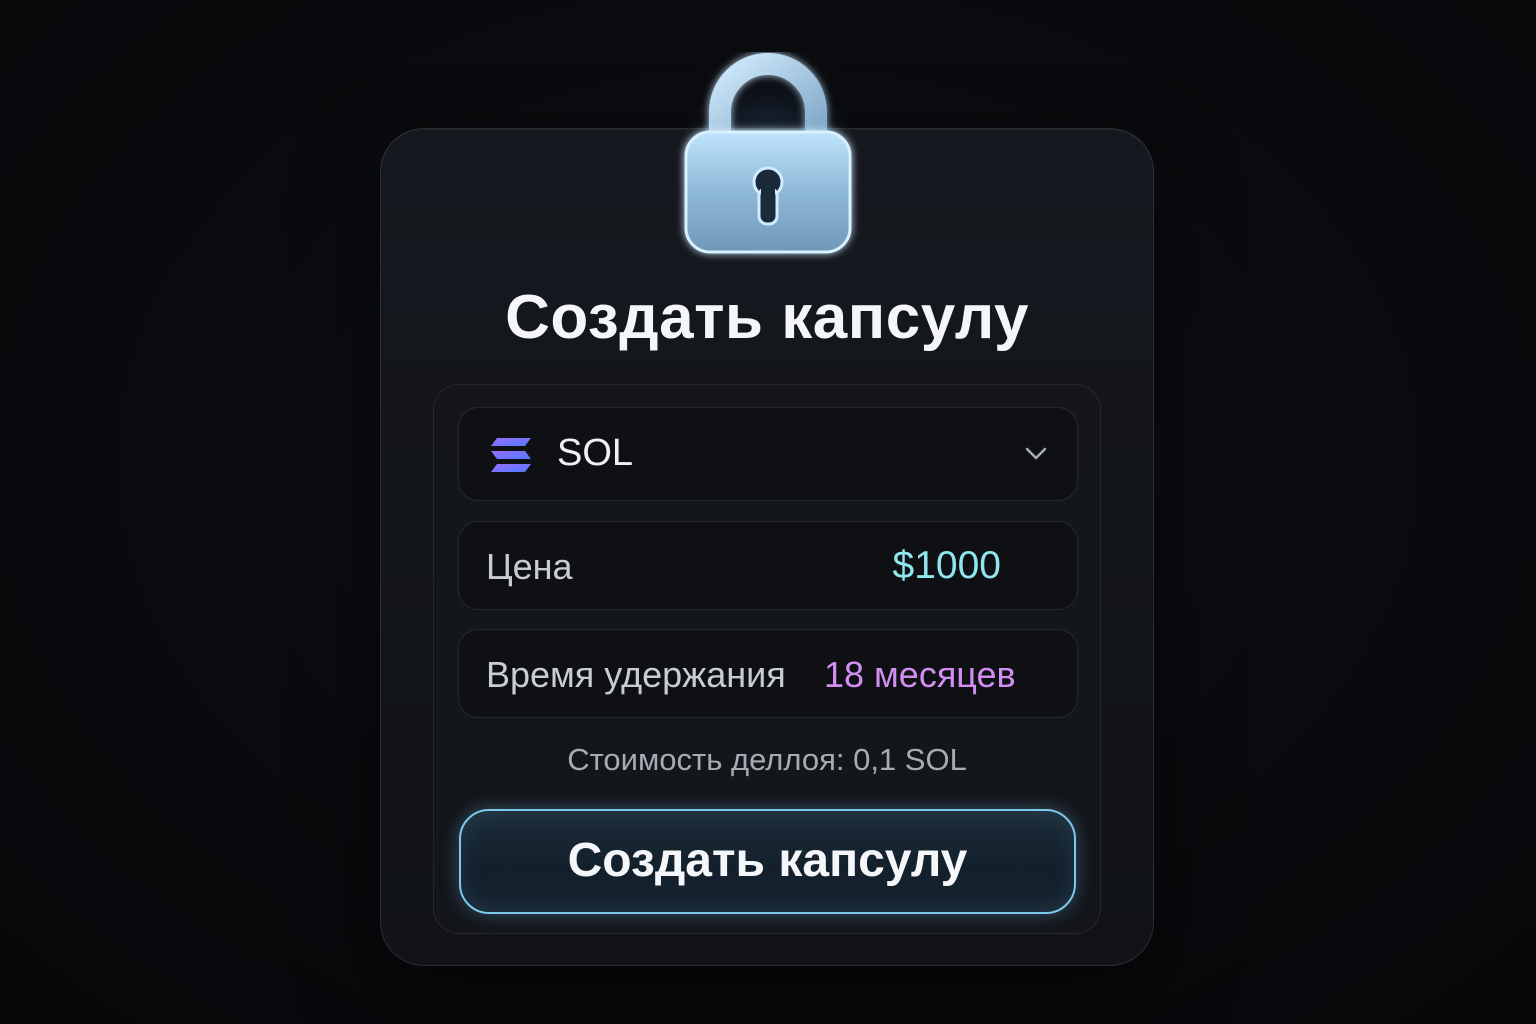 This screenshot has height=1024, width=1536. Describe the element at coordinates (920, 674) in the screenshot. I see `hold-time-value: 18 месяцев` at that location.